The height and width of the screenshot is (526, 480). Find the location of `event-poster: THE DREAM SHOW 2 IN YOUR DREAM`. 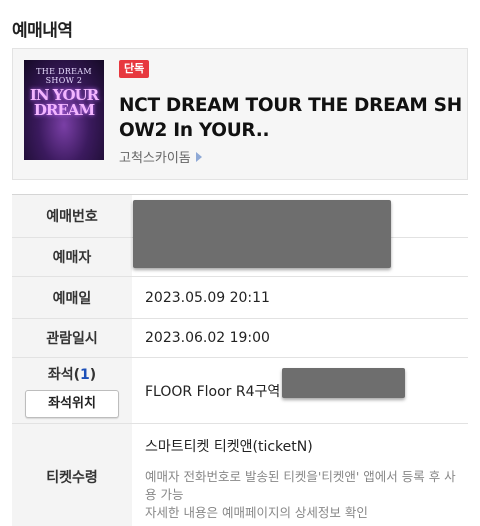

event-poster: THE DREAM SHOW 2 IN YOUR DREAM is located at coordinates (64, 110).